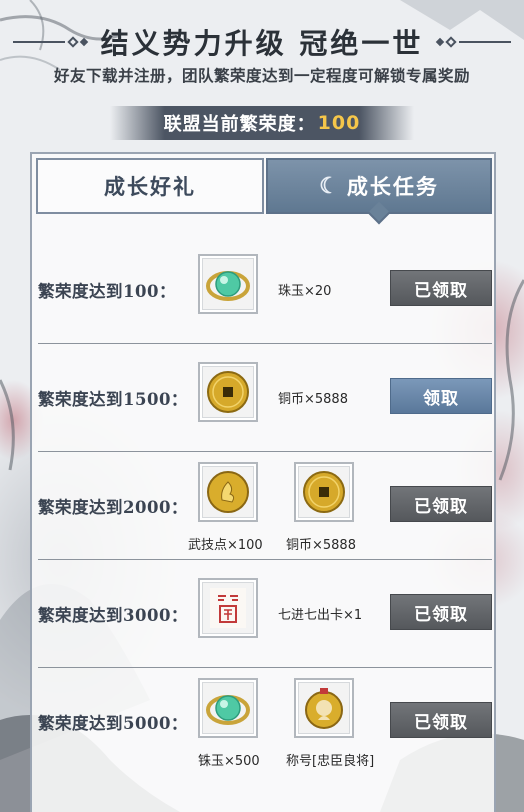 Image resolution: width=524 pixels, height=812 pixels. I want to click on right-ornament-icon, so click(474, 42).